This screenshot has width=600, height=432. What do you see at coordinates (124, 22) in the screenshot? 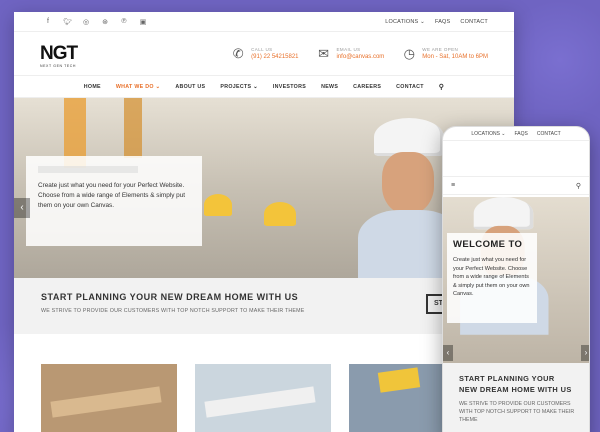
I see `pinterest-icon: ℗` at bounding box center [124, 22].